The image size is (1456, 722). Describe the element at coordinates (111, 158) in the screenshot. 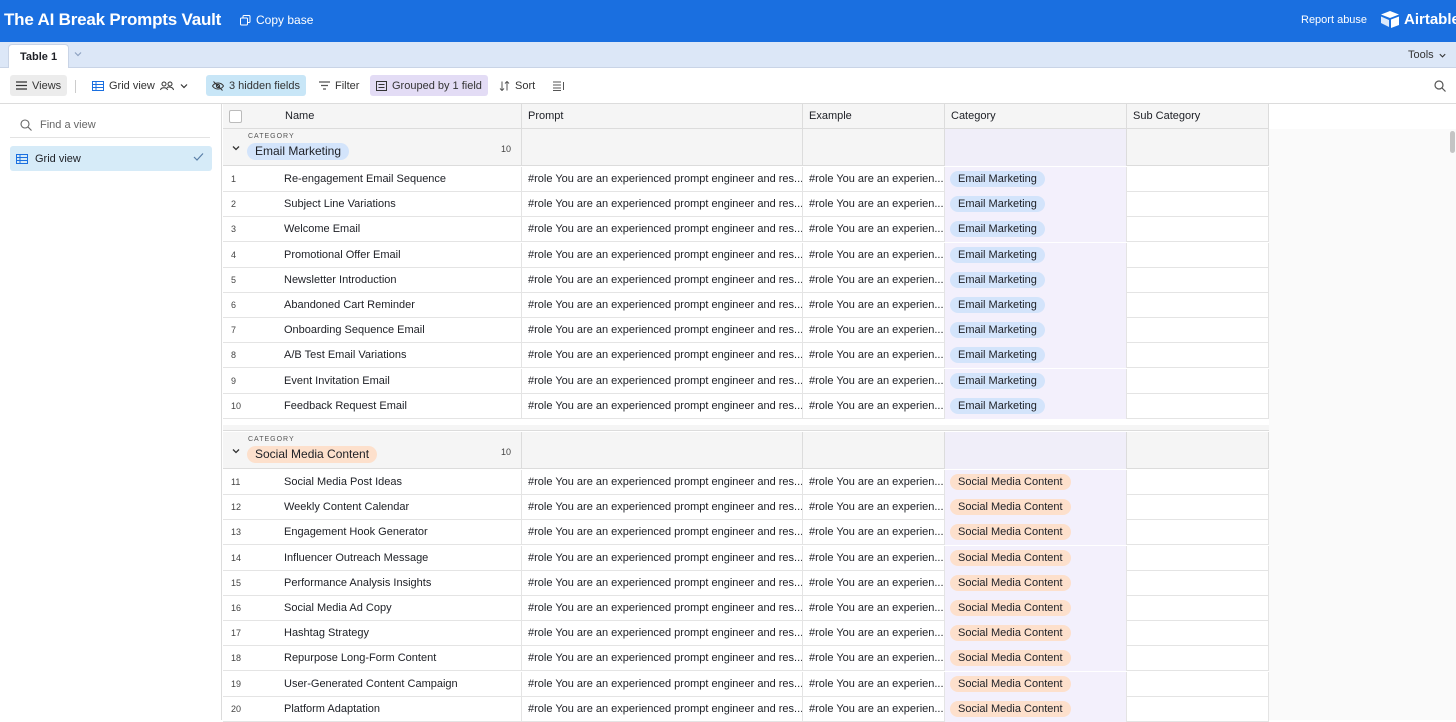

I see `sidebar-item-grid-view: Grid view` at that location.